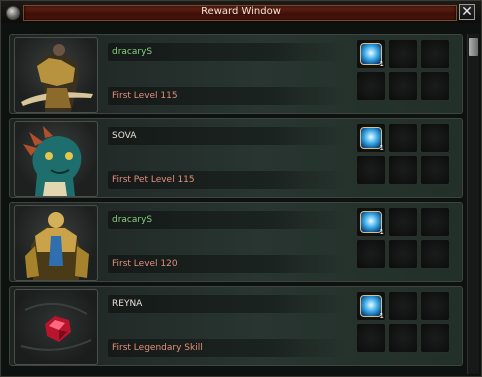 The height and width of the screenshot is (377, 482). What do you see at coordinates (56, 159) in the screenshot?
I see `dragon-pet-portrait` at bounding box center [56, 159].